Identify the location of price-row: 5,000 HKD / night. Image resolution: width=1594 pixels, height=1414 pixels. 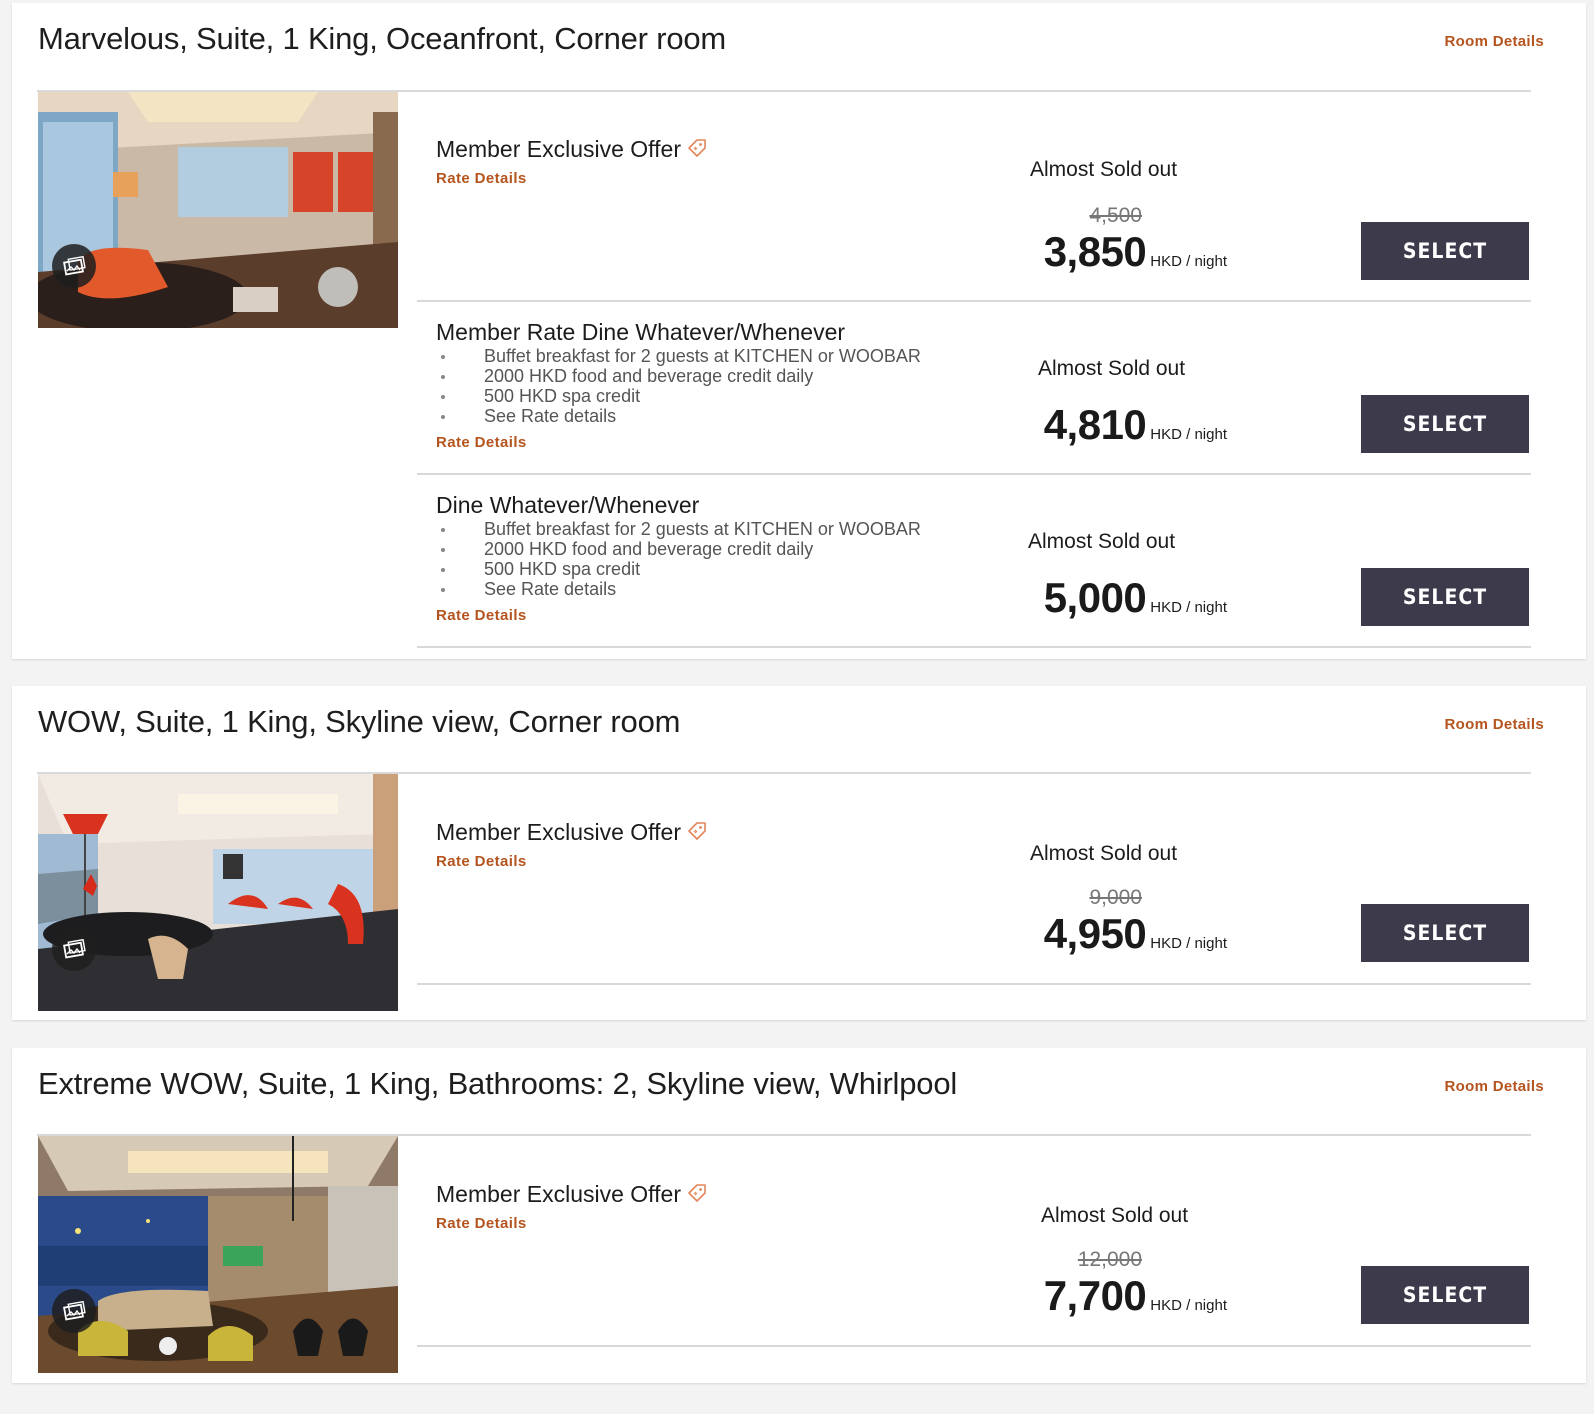
(1124, 598).